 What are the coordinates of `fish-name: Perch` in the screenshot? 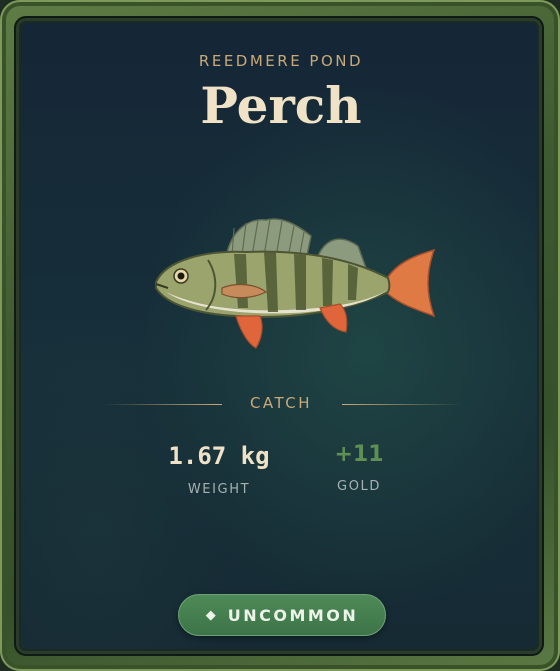 It's located at (281, 105).